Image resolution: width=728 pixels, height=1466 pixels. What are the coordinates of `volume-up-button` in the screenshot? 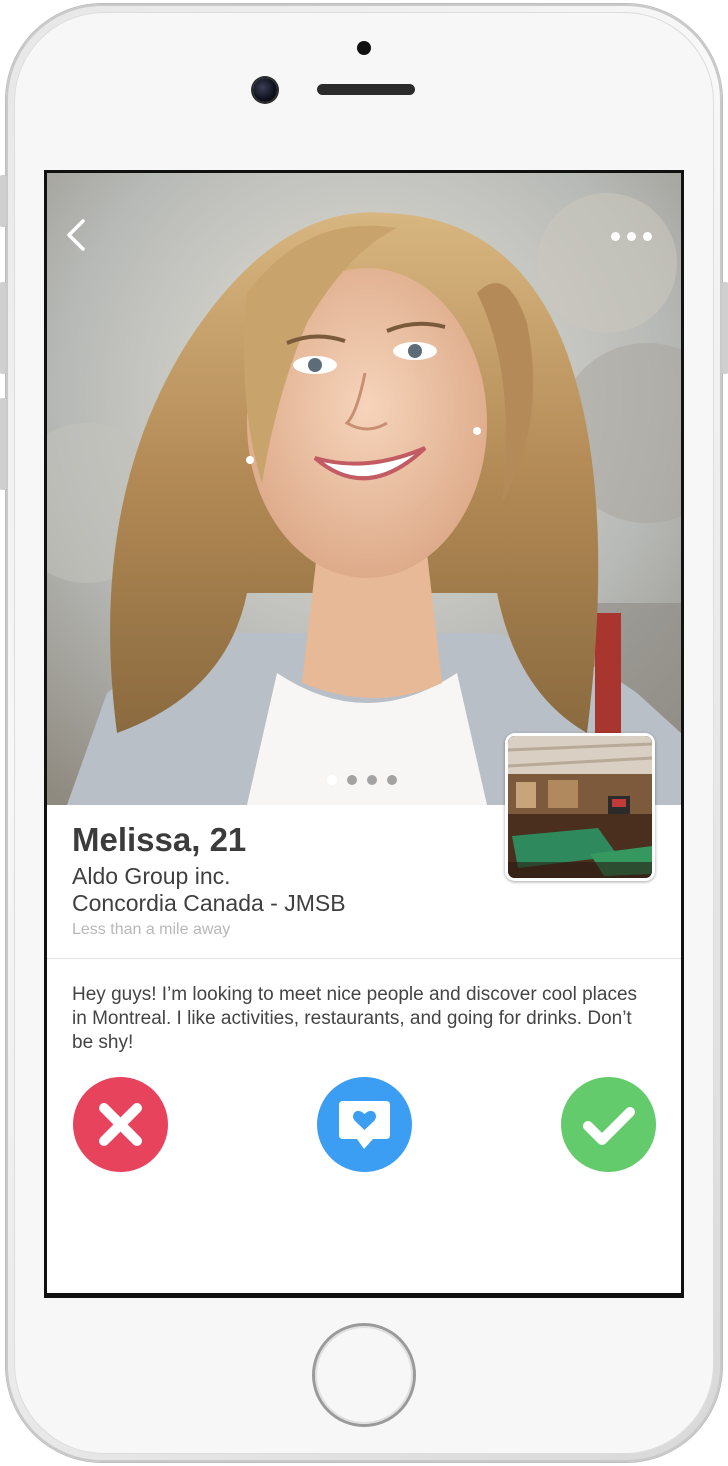 It's located at (3, 328).